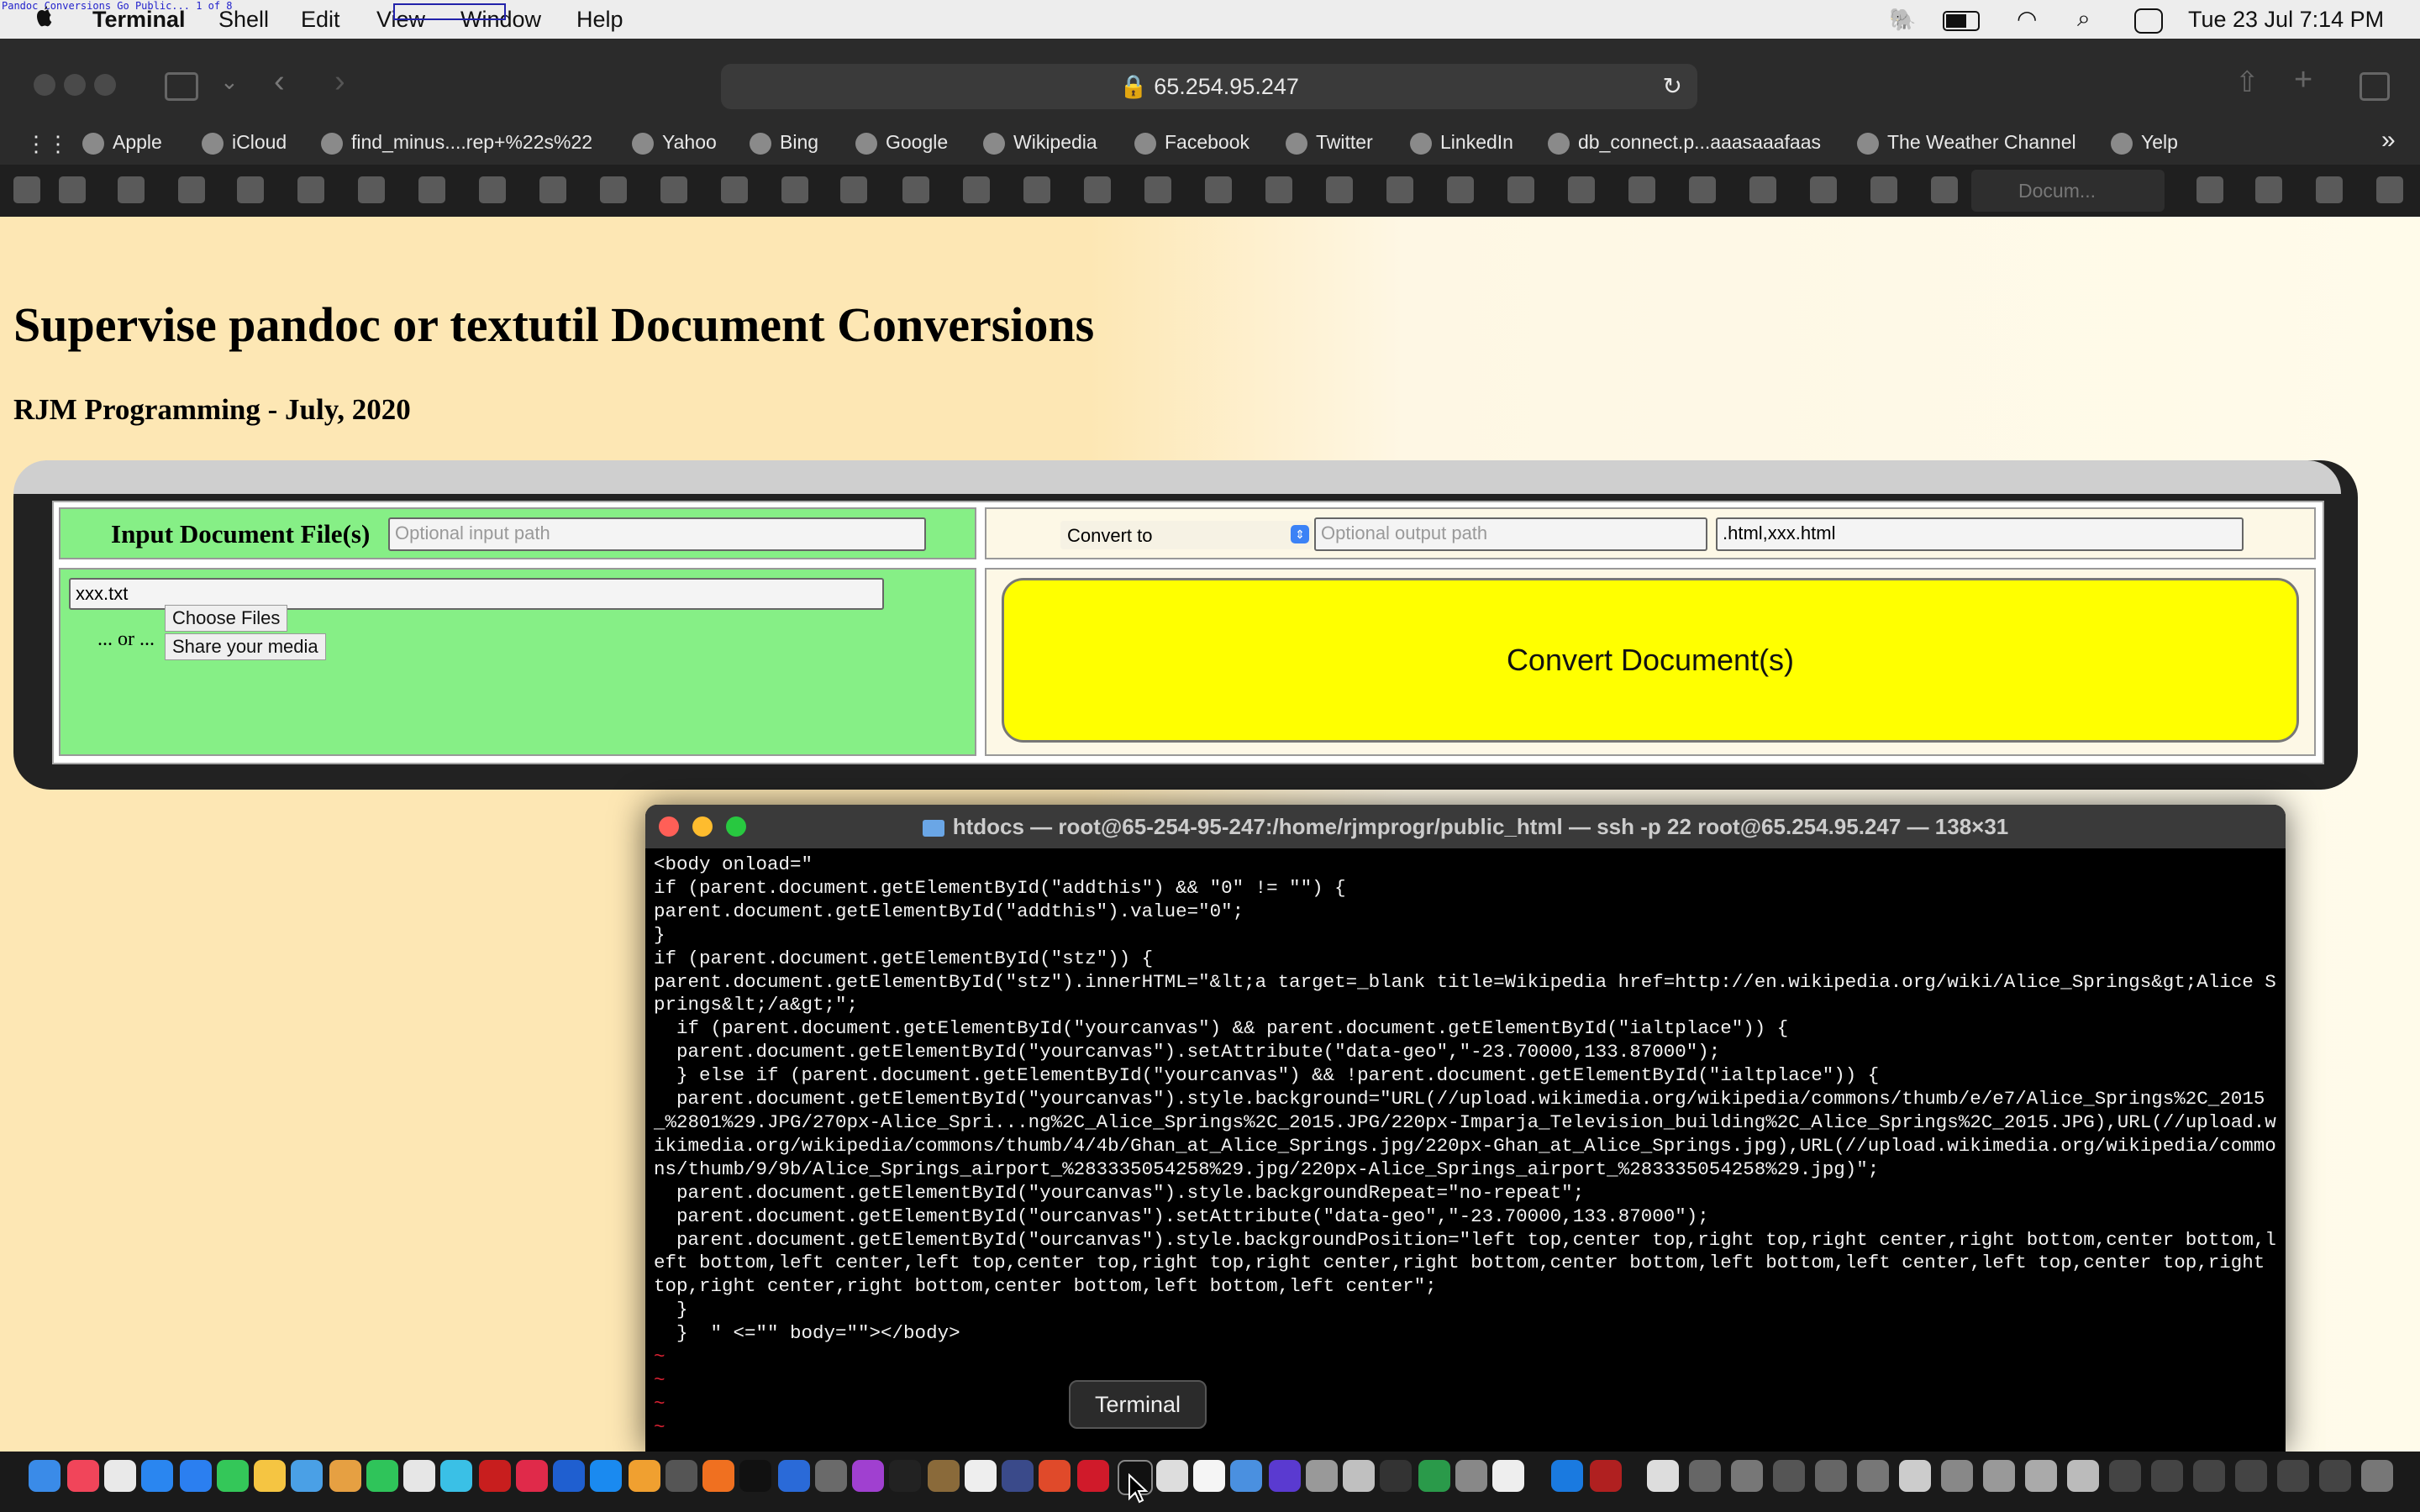 The image size is (2420, 1512). Describe the element at coordinates (1962, 21) in the screenshot. I see `battery-icon` at that location.